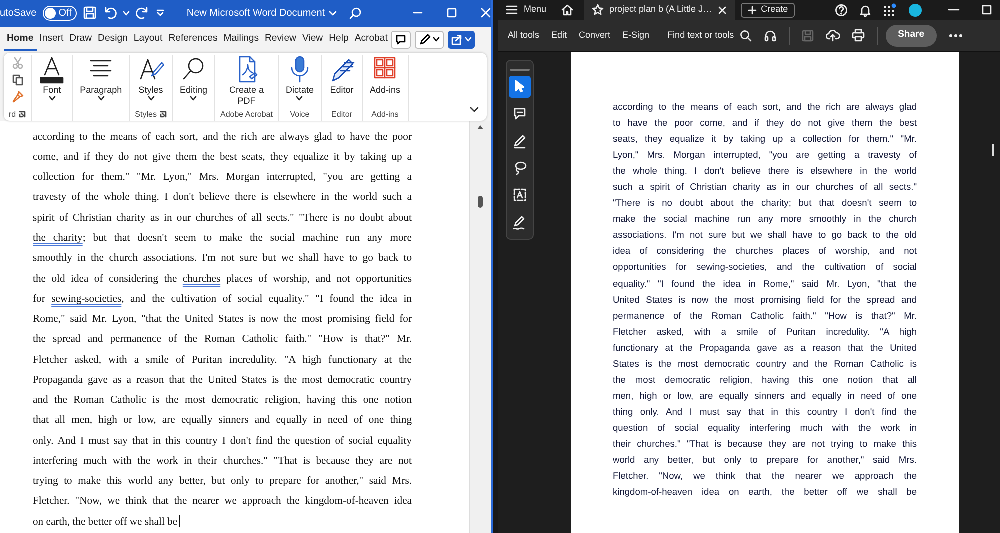 The width and height of the screenshot is (1000, 533). What do you see at coordinates (865, 10) in the screenshot?
I see `bell-icon` at bounding box center [865, 10].